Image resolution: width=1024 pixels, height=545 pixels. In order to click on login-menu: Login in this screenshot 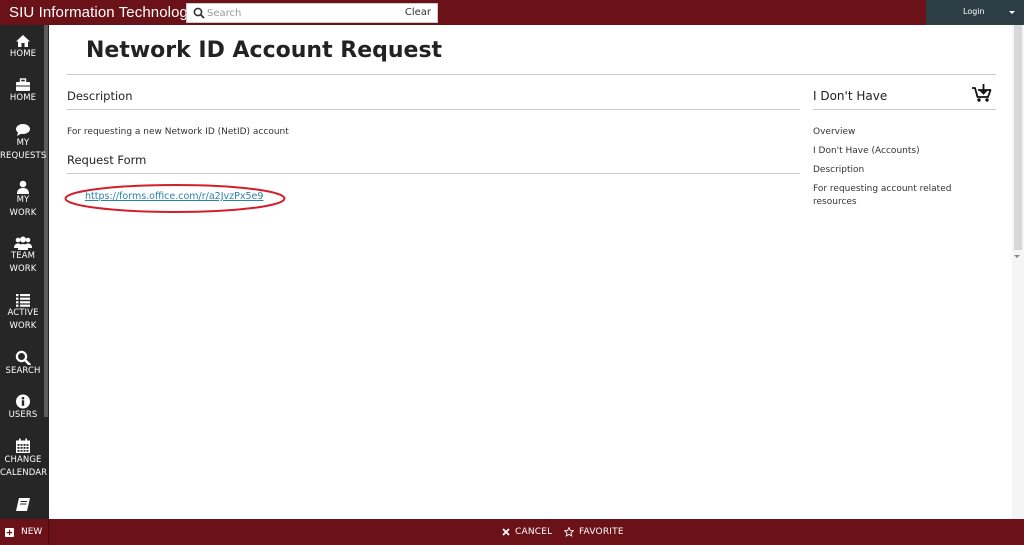, I will do `click(975, 12)`.